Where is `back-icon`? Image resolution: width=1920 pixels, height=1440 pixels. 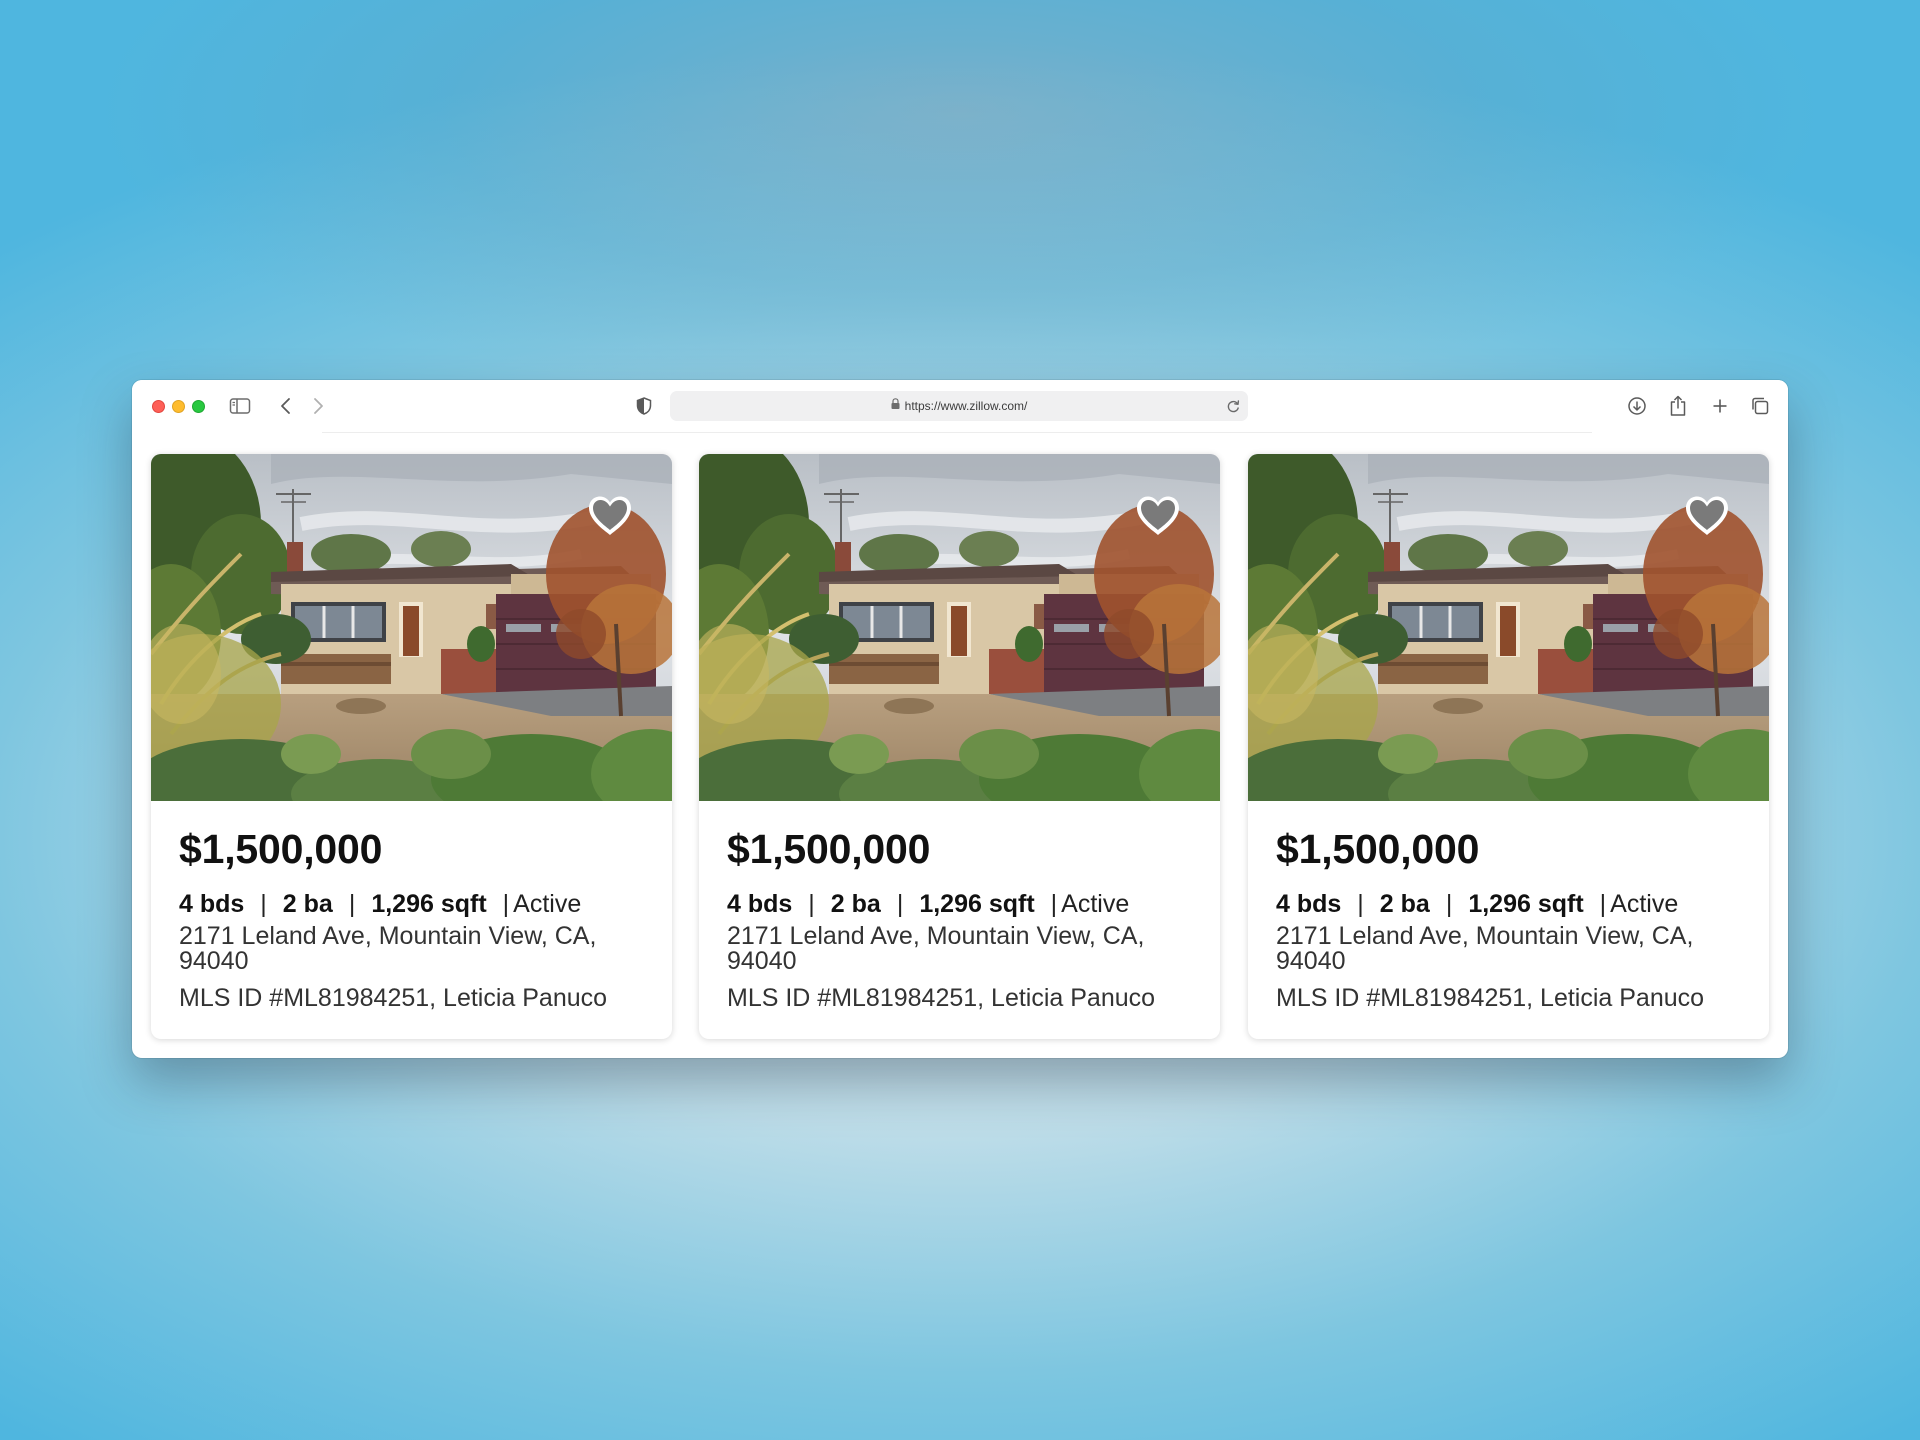 back-icon is located at coordinates (286, 406).